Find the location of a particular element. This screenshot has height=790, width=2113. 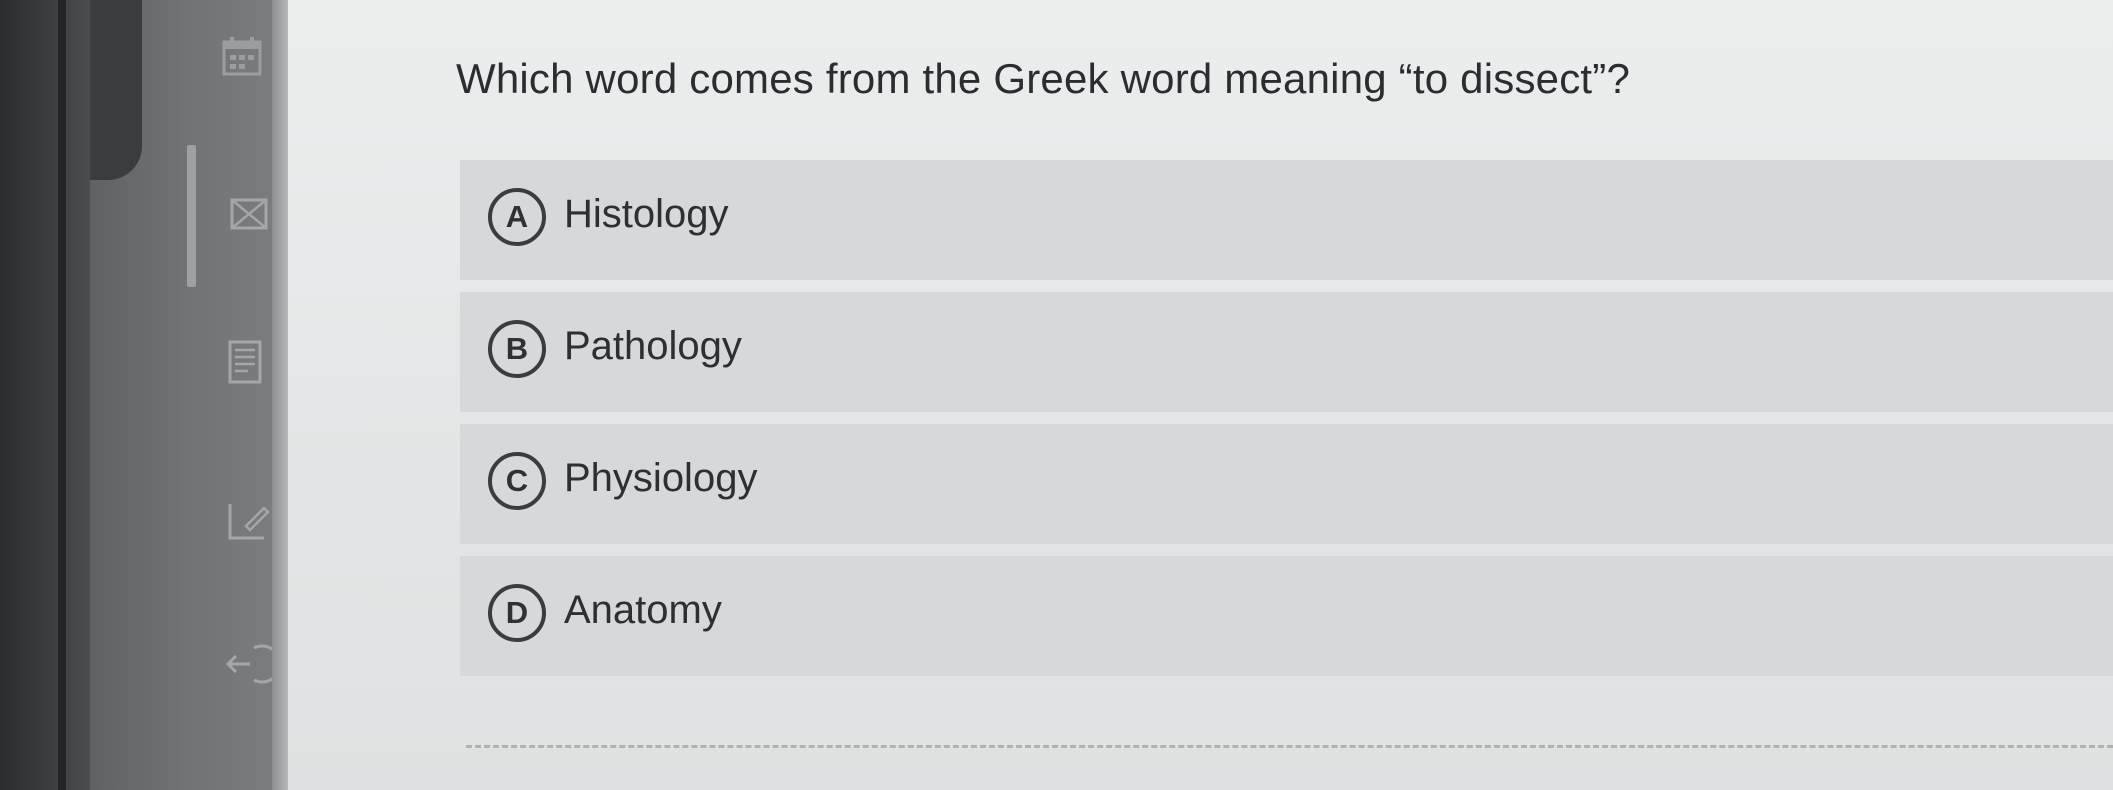

bezel-edge is located at coordinates (62, 395).